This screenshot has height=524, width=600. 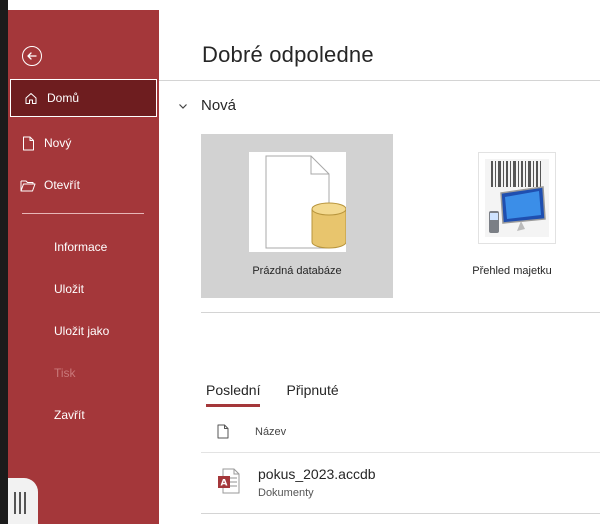 I want to click on list-header-name: Název, so click(x=270, y=432).